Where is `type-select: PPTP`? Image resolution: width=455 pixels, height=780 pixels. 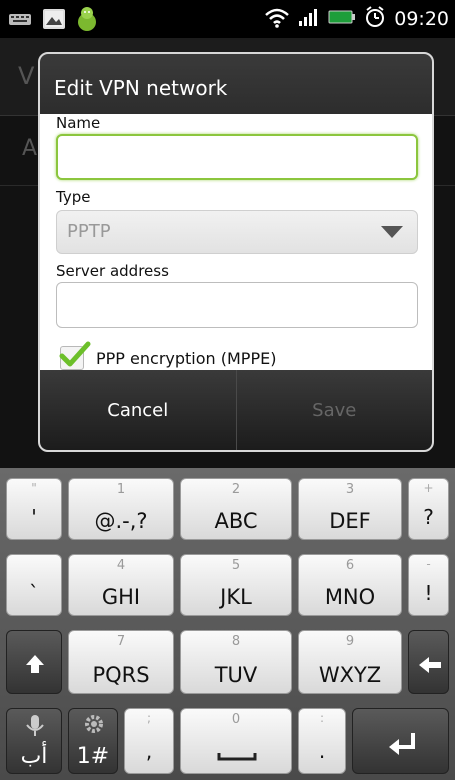 type-select: PPTP is located at coordinates (237, 232).